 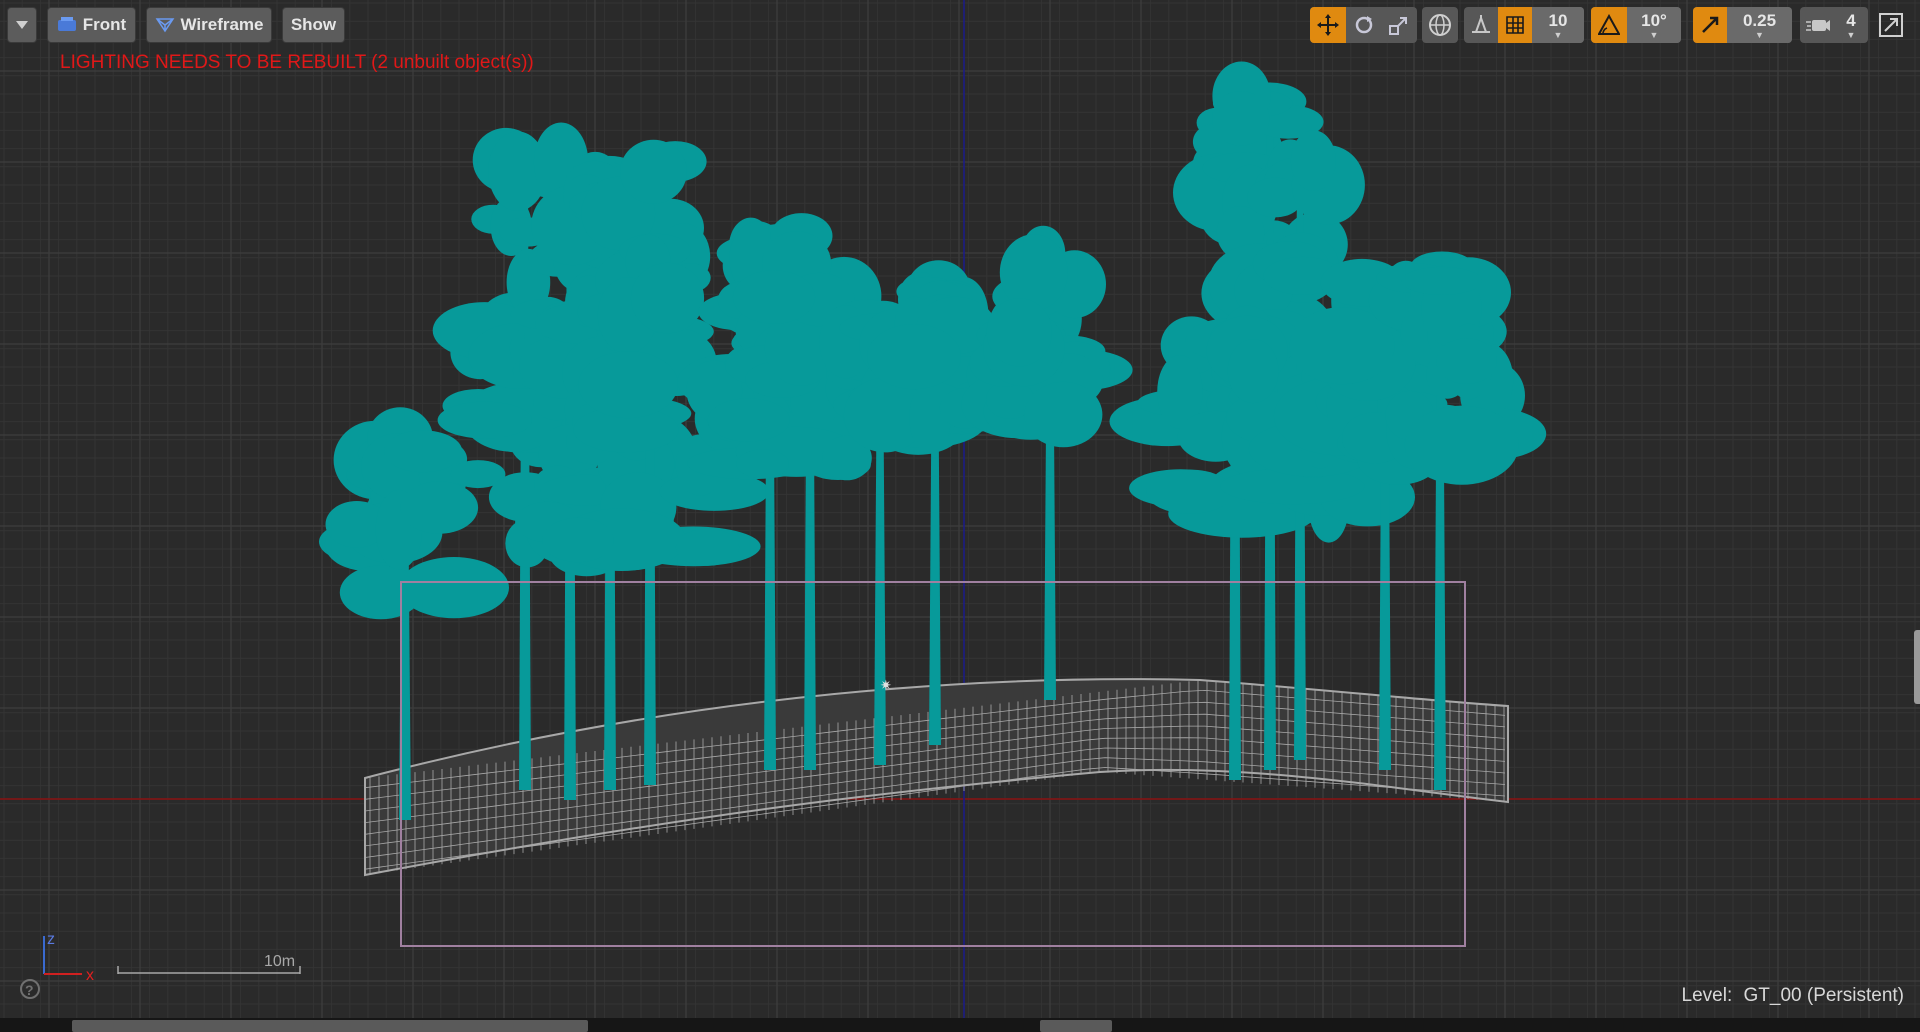 I want to click on maximize-button, so click(x=1891, y=25).